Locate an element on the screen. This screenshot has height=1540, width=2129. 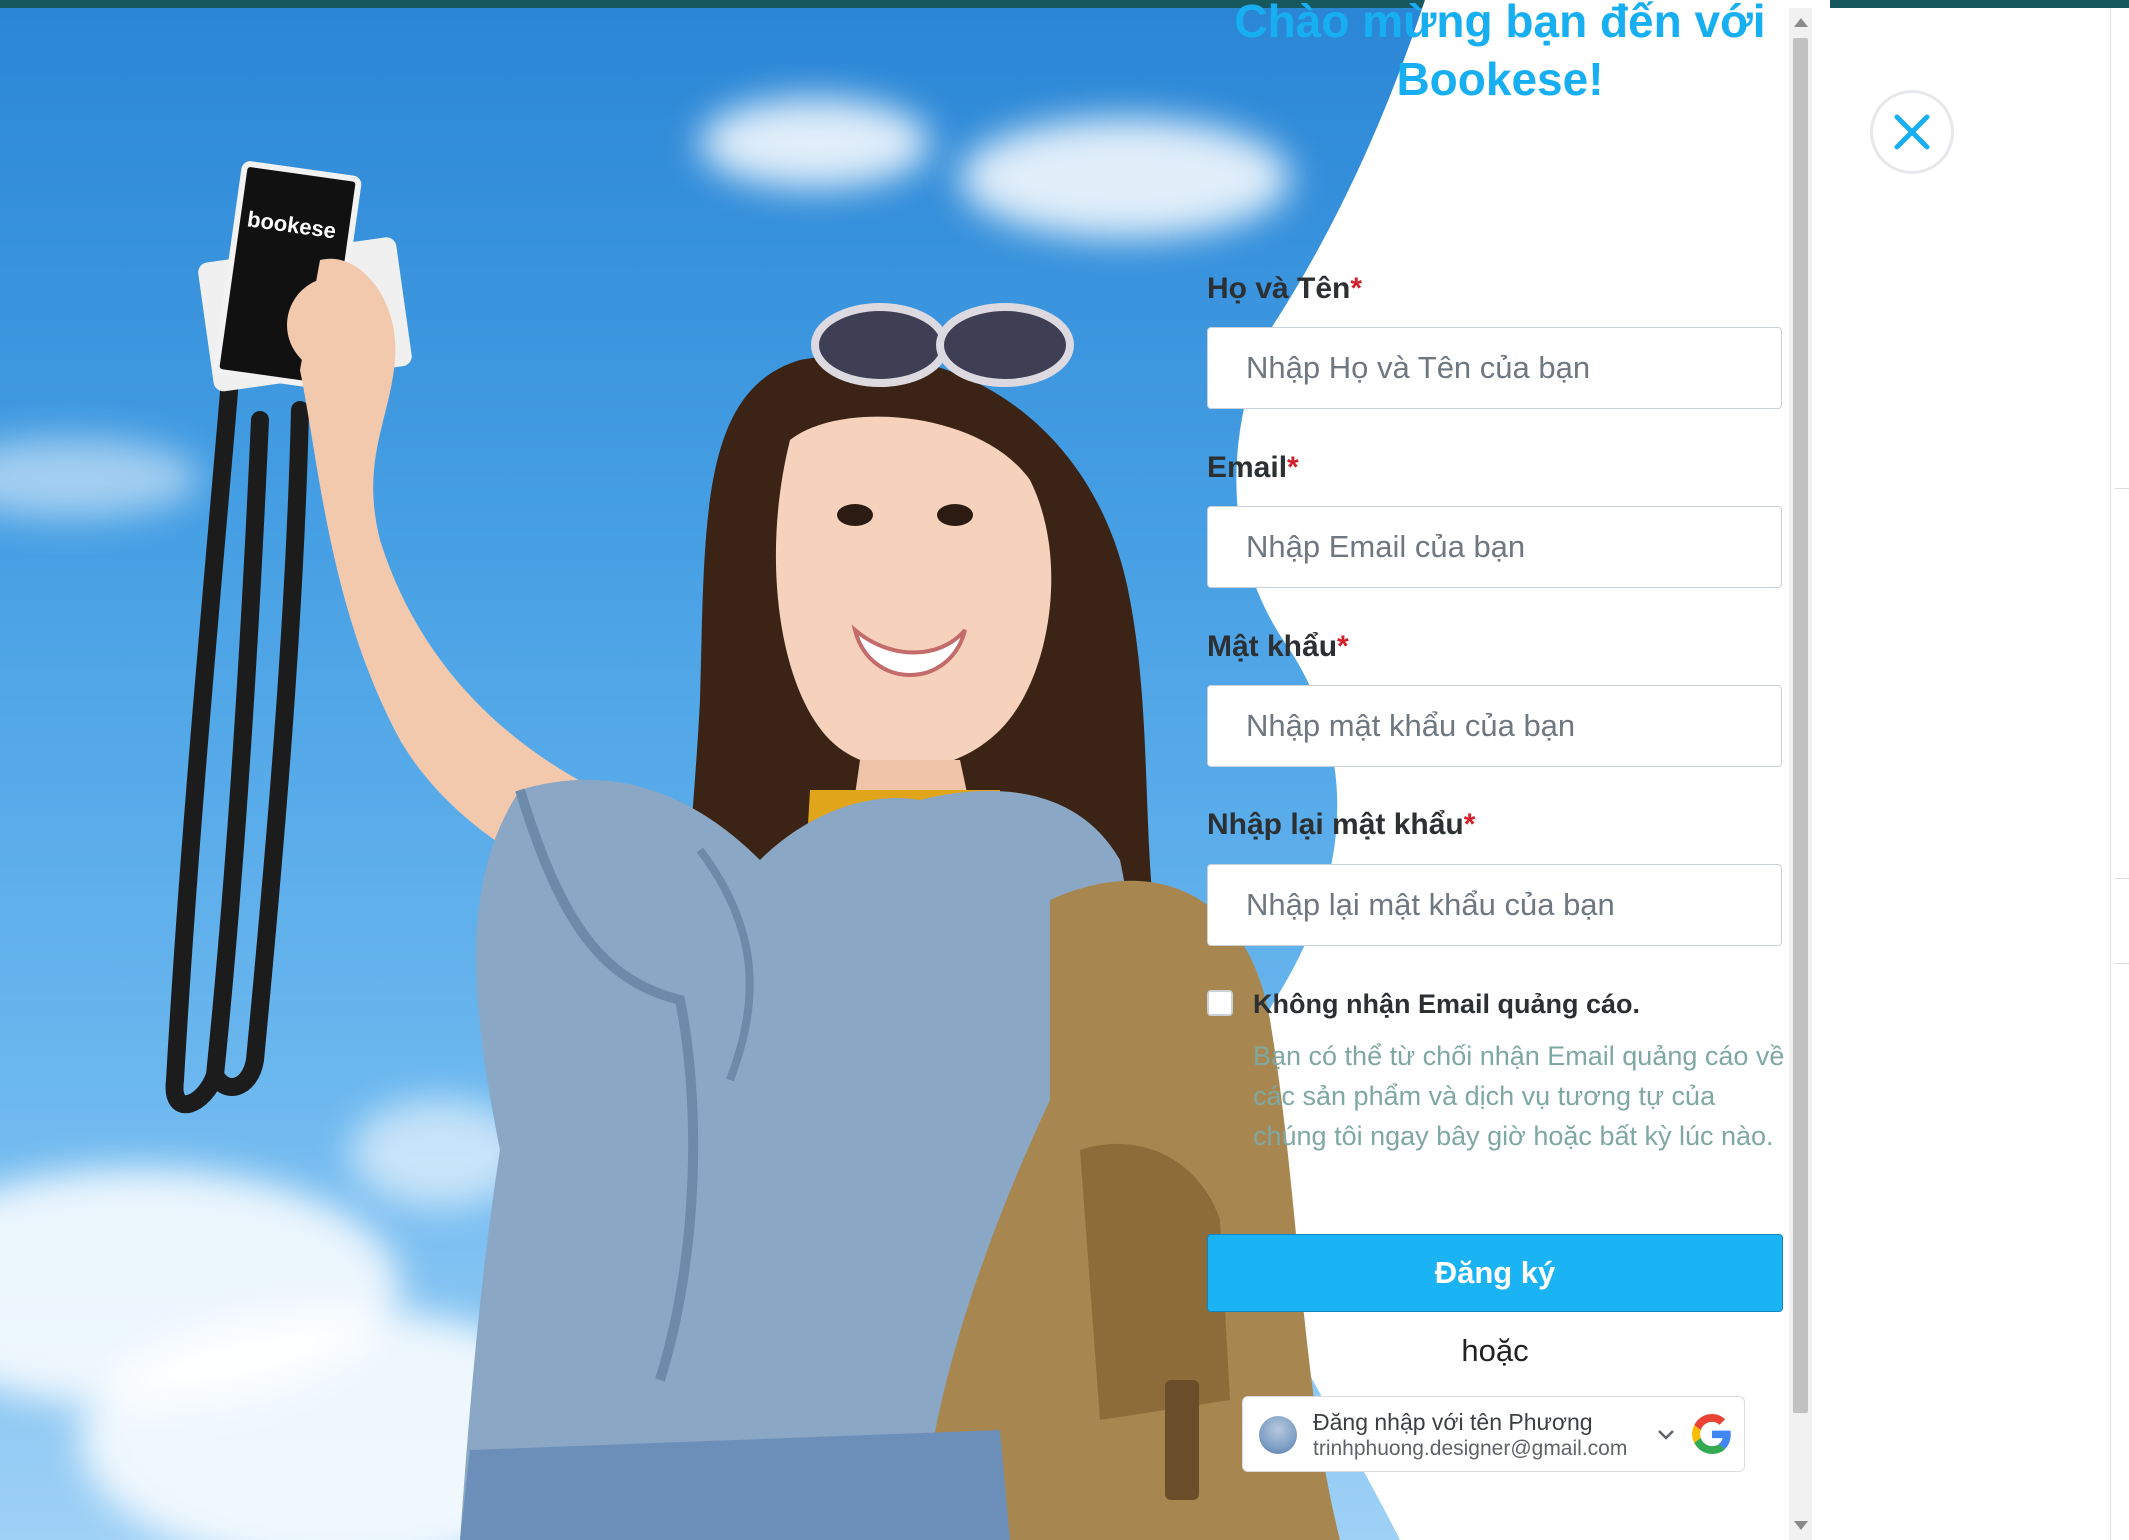
fullname-label: Họ và Tên* is located at coordinates (1284, 289).